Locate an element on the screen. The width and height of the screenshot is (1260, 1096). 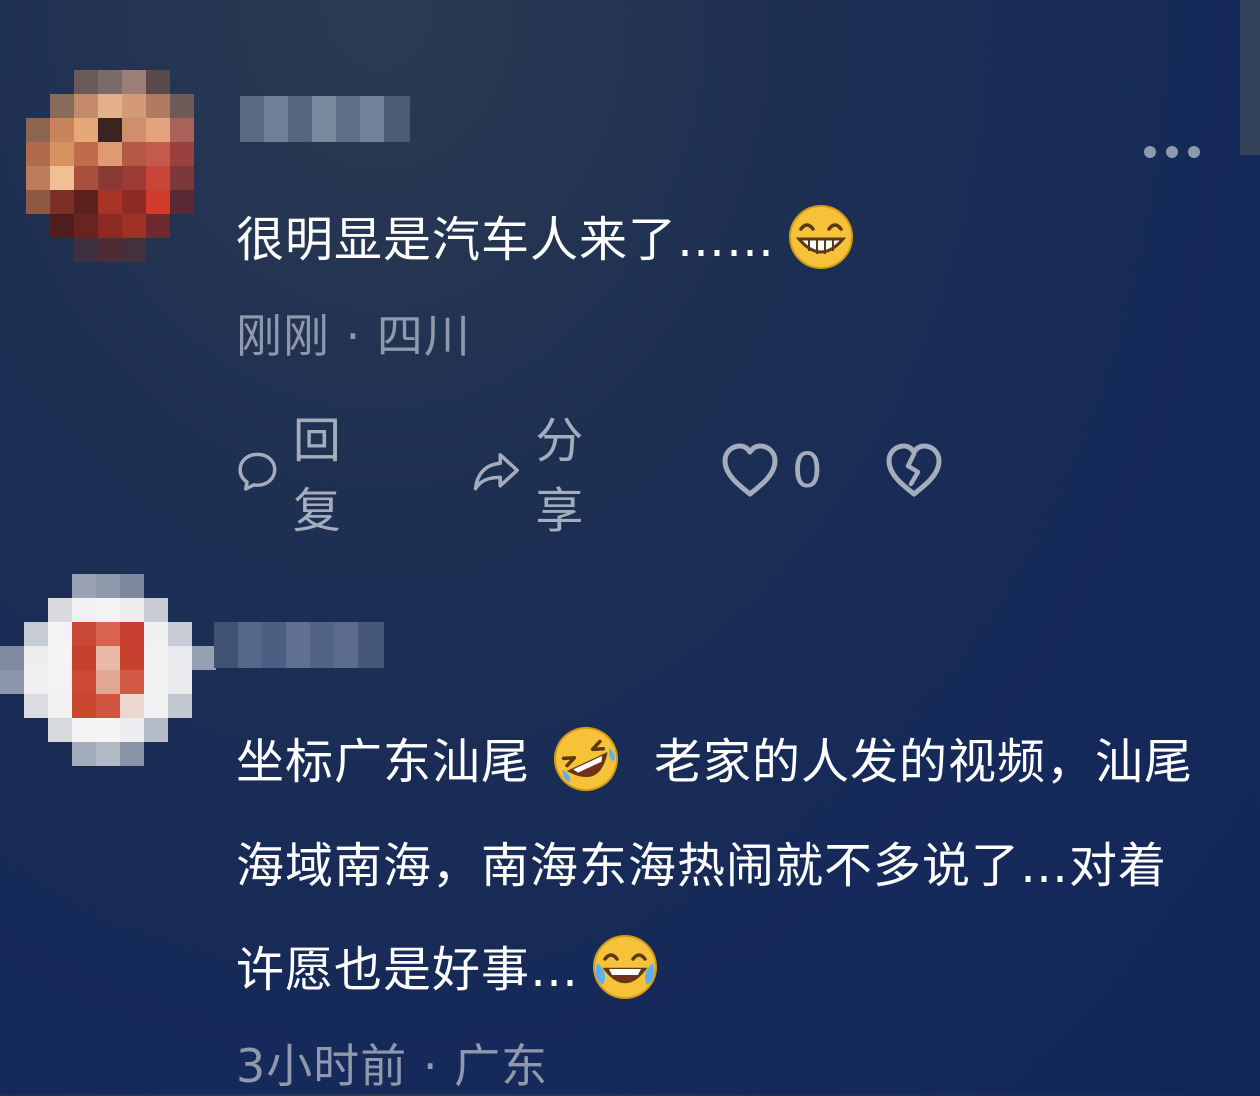
comment-time: 刚刚 is located at coordinates (283, 336).